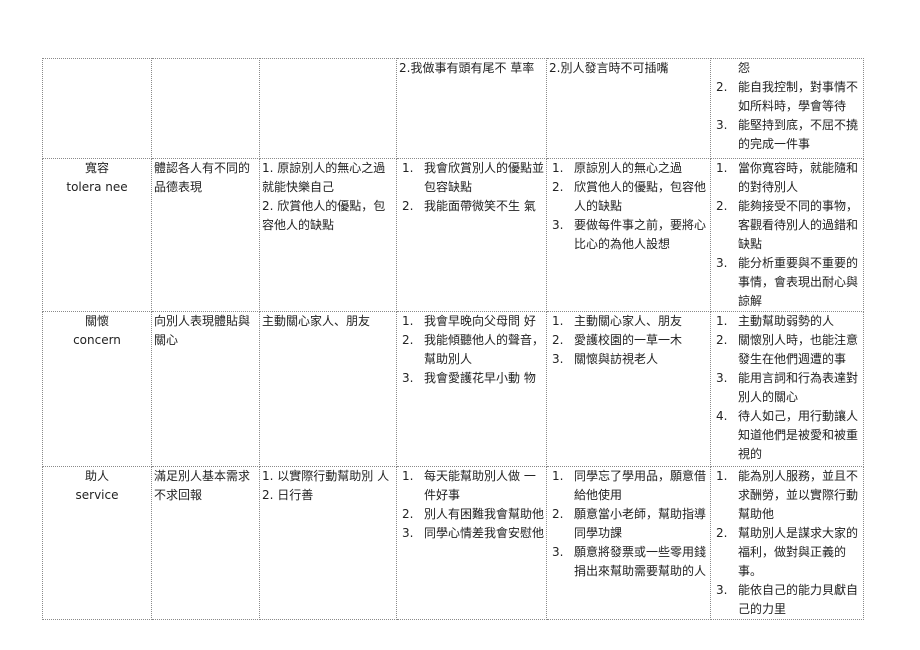  Describe the element at coordinates (605, 359) in the screenshot. I see `list-item: 3. 關懷與訪視老人` at that location.